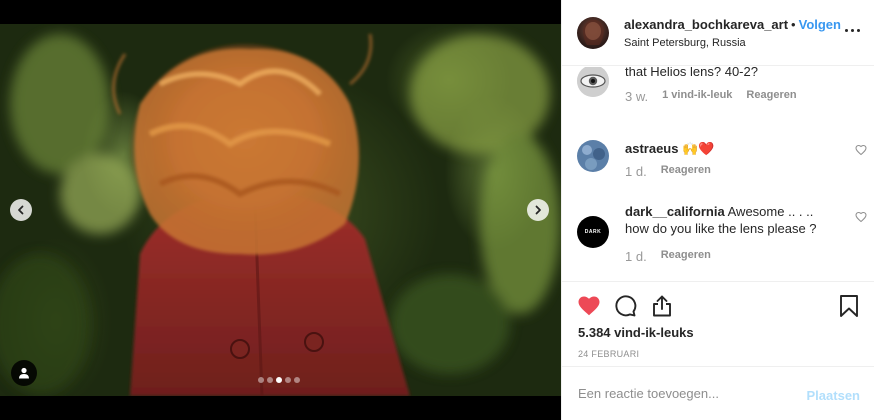 The height and width of the screenshot is (420, 874). I want to click on author-line: alexandra_bochkareva_art • Volgen, so click(732, 24).